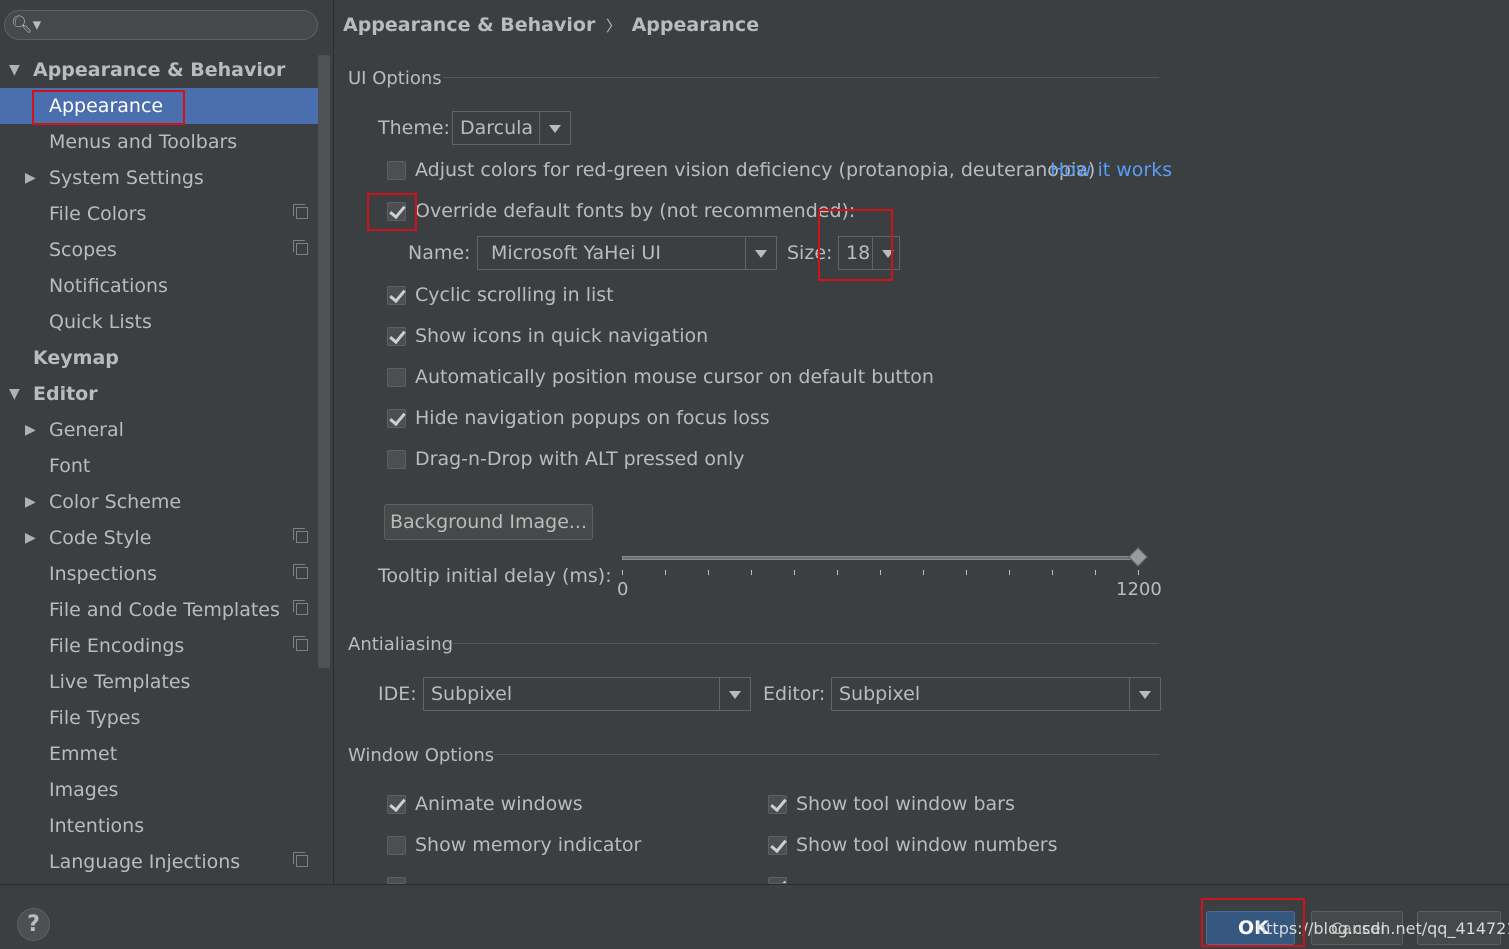 This screenshot has width=1509, height=949. Describe the element at coordinates (396, 418) in the screenshot. I see `hide-popups-checkbox` at that location.